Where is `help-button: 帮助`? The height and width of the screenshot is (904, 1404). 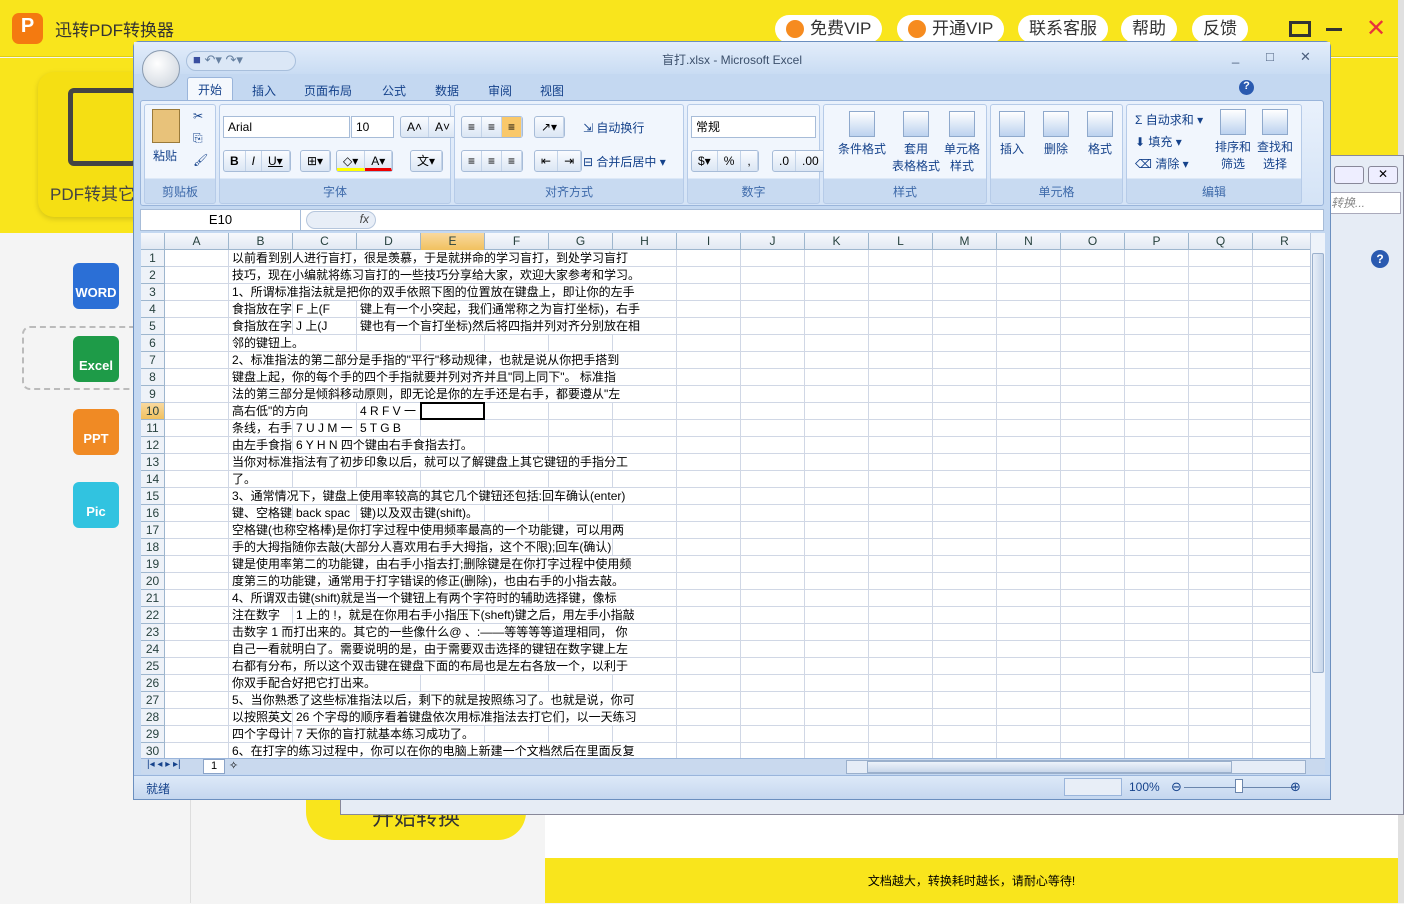 help-button: 帮助 is located at coordinates (1149, 29).